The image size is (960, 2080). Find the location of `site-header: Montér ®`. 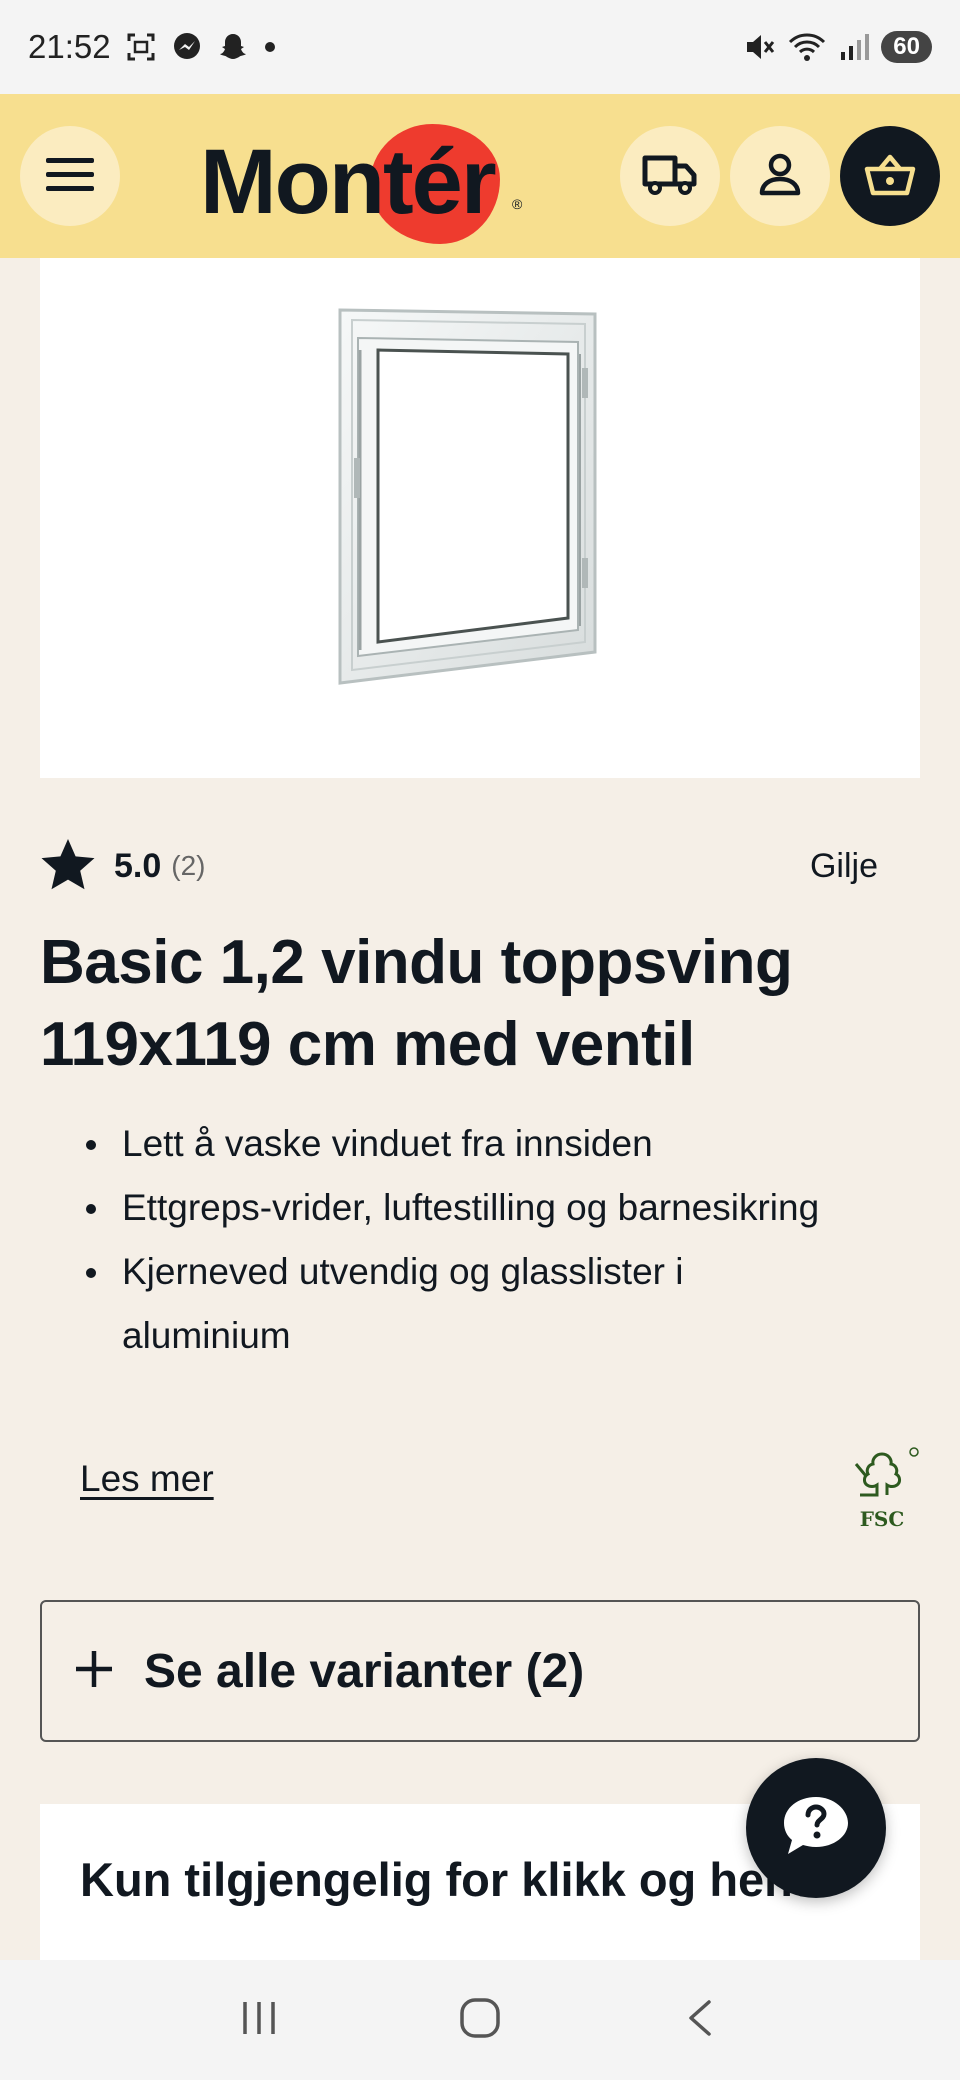

site-header: Montér ® is located at coordinates (480, 176).